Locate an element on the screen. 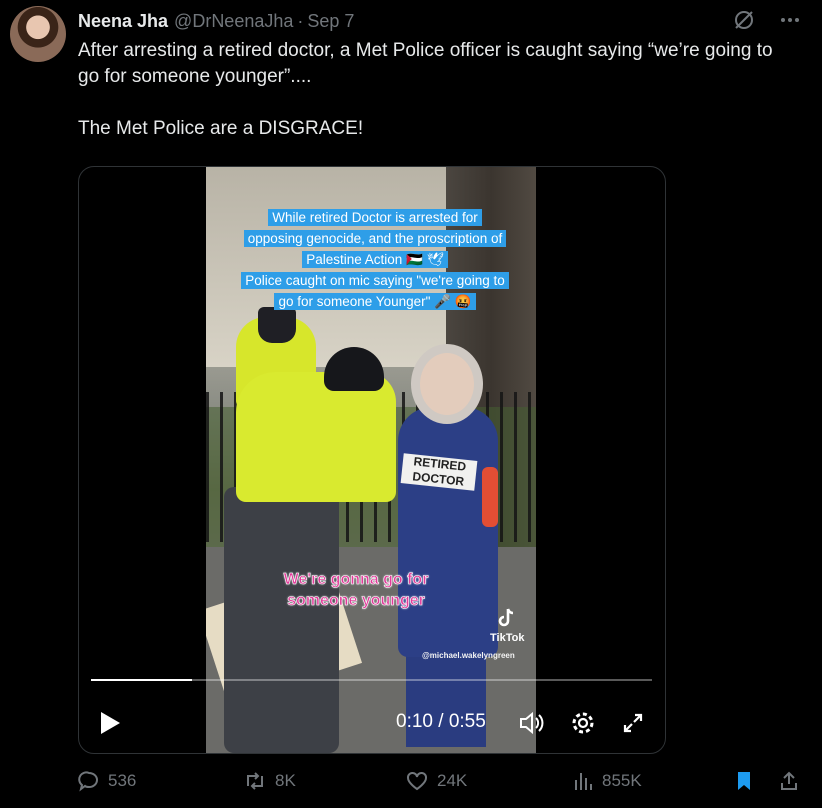  caption-line: Palestine Action 🇵🇸 🕊 is located at coordinates (375, 259).